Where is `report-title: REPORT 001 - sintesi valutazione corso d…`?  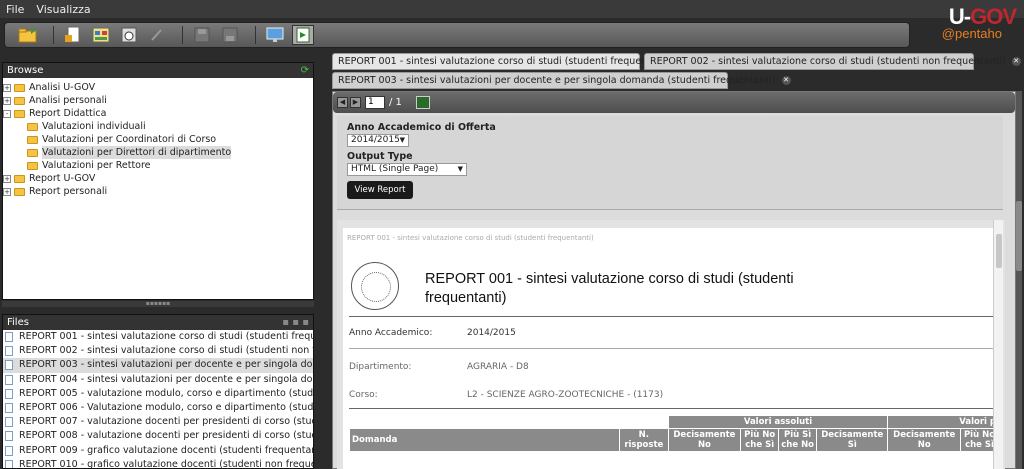
report-title: REPORT 001 - sintesi valutazione corso d… is located at coordinates (609, 288).